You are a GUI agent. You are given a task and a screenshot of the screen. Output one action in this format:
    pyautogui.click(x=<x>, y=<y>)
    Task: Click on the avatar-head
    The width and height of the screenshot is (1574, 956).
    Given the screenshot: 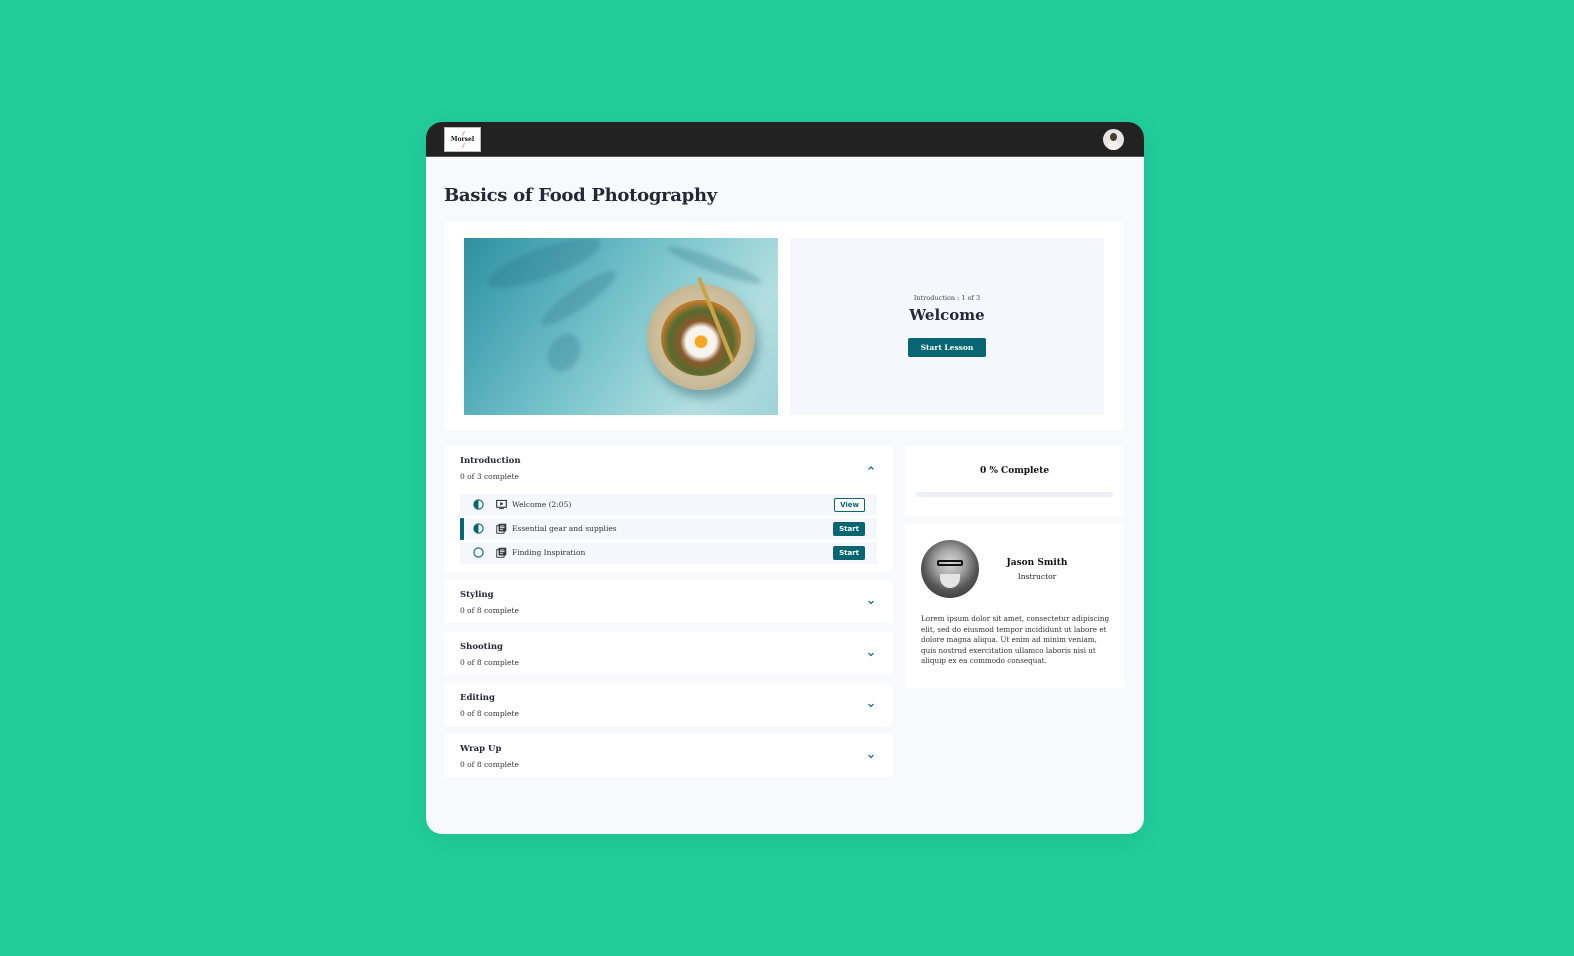 What is the action you would take?
    pyautogui.click(x=1113, y=137)
    